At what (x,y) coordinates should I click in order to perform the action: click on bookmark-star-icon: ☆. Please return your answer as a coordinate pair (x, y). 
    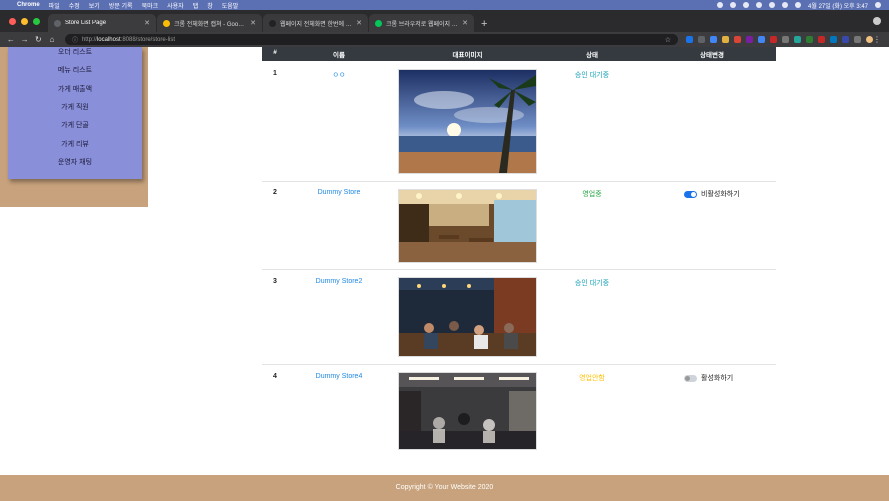
    Looking at the image, I should click on (668, 40).